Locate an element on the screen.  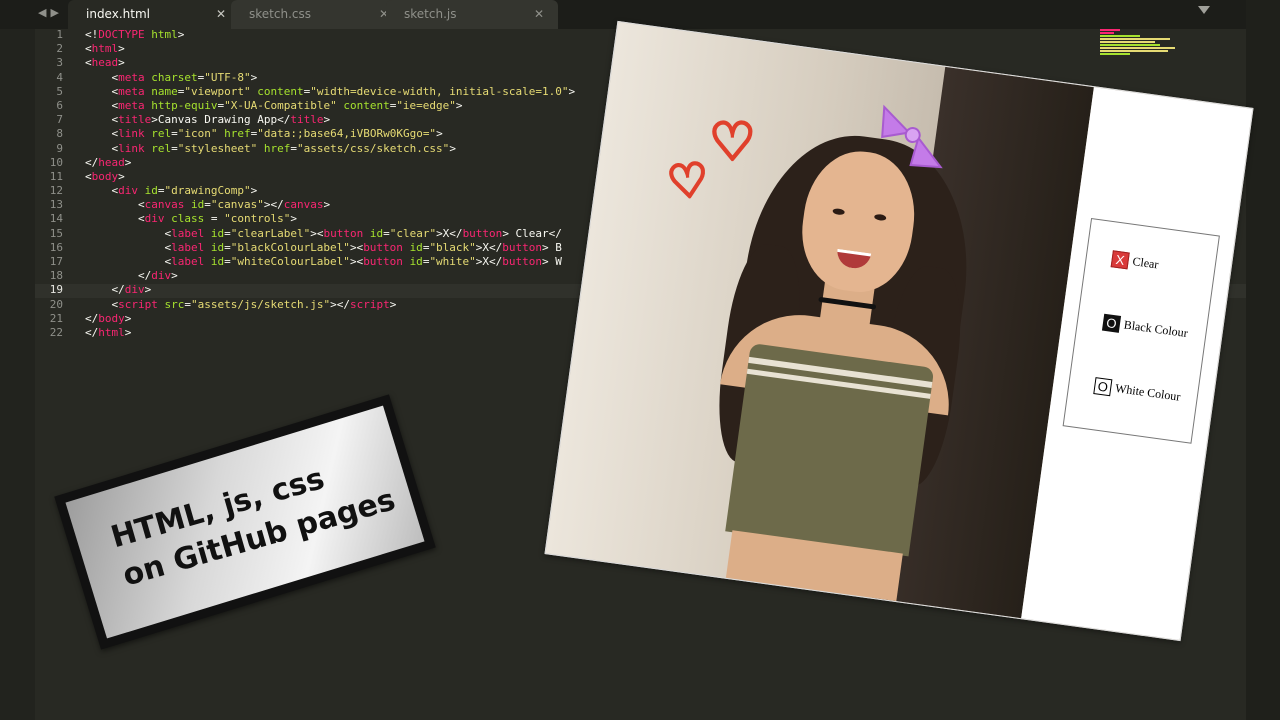
white-colour-button: O is located at coordinates (1103, 387).